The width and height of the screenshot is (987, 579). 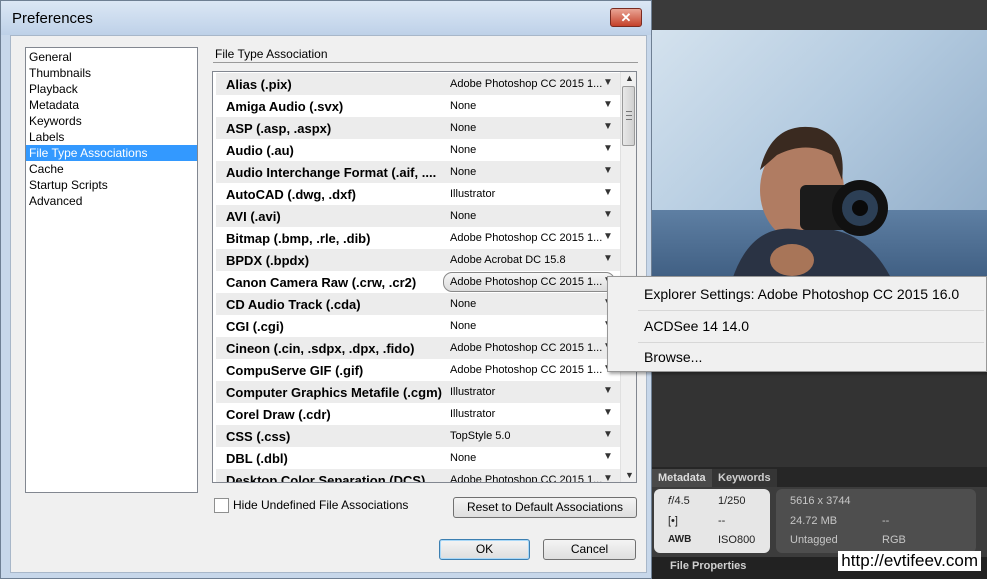 I want to click on menu-item-acdsee: ACDSee 14 14.0, so click(x=797, y=326).